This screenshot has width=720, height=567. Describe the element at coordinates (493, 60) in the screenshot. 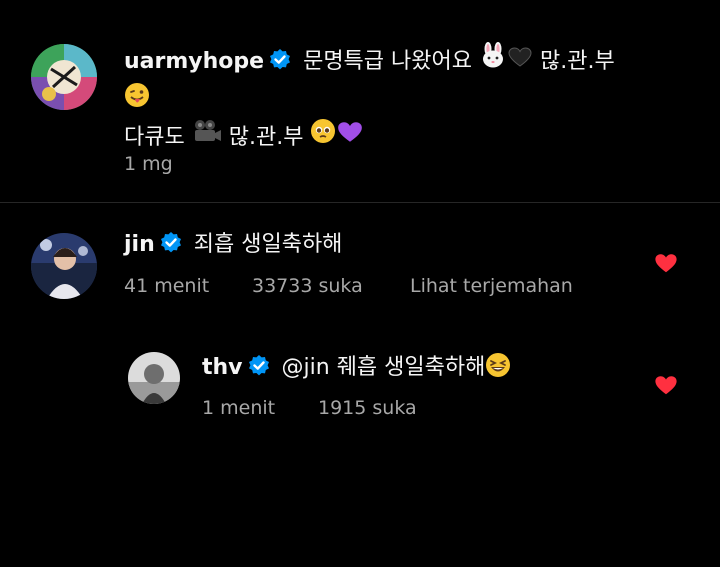

I see `rabbit-face-emoji` at that location.